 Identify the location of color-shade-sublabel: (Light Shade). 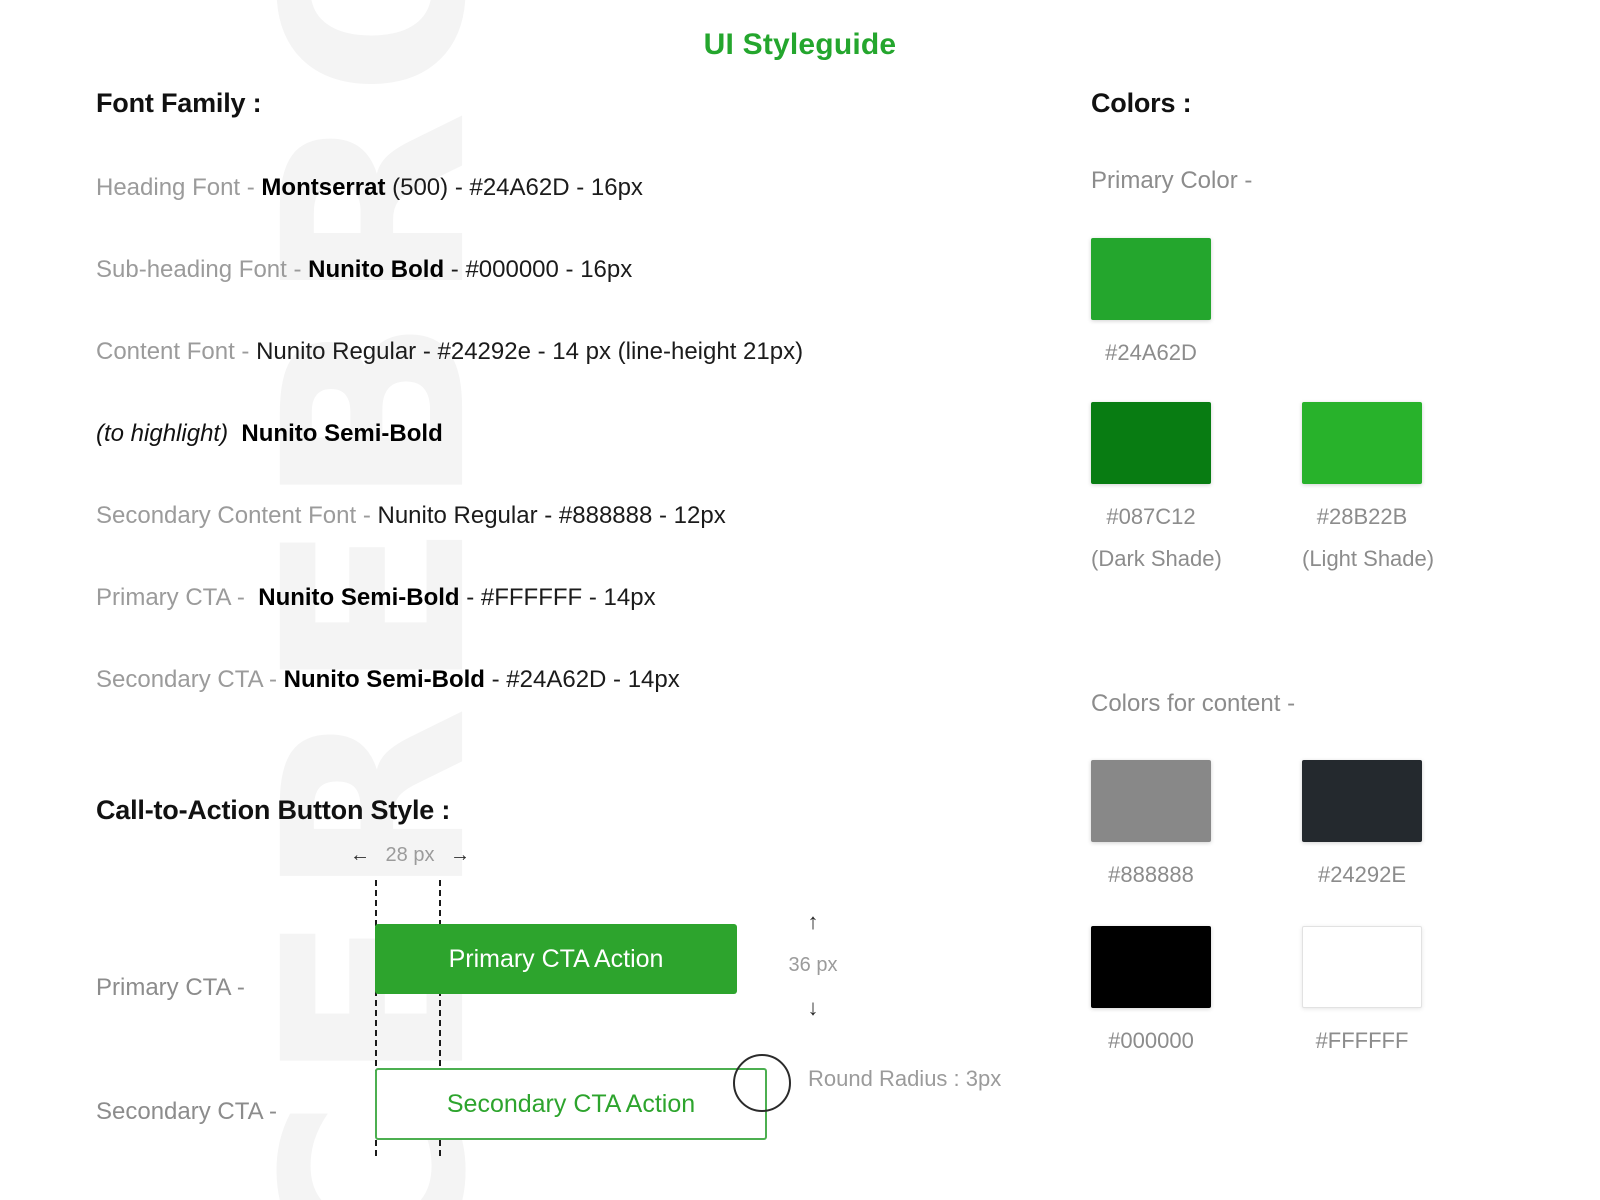
(1368, 558).